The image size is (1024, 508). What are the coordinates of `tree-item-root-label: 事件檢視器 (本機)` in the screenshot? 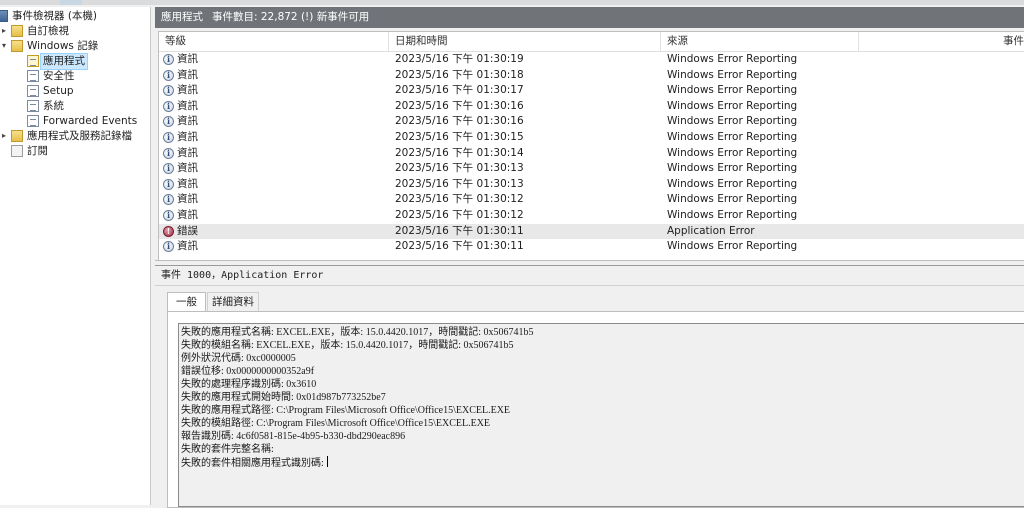 It's located at (55, 16).